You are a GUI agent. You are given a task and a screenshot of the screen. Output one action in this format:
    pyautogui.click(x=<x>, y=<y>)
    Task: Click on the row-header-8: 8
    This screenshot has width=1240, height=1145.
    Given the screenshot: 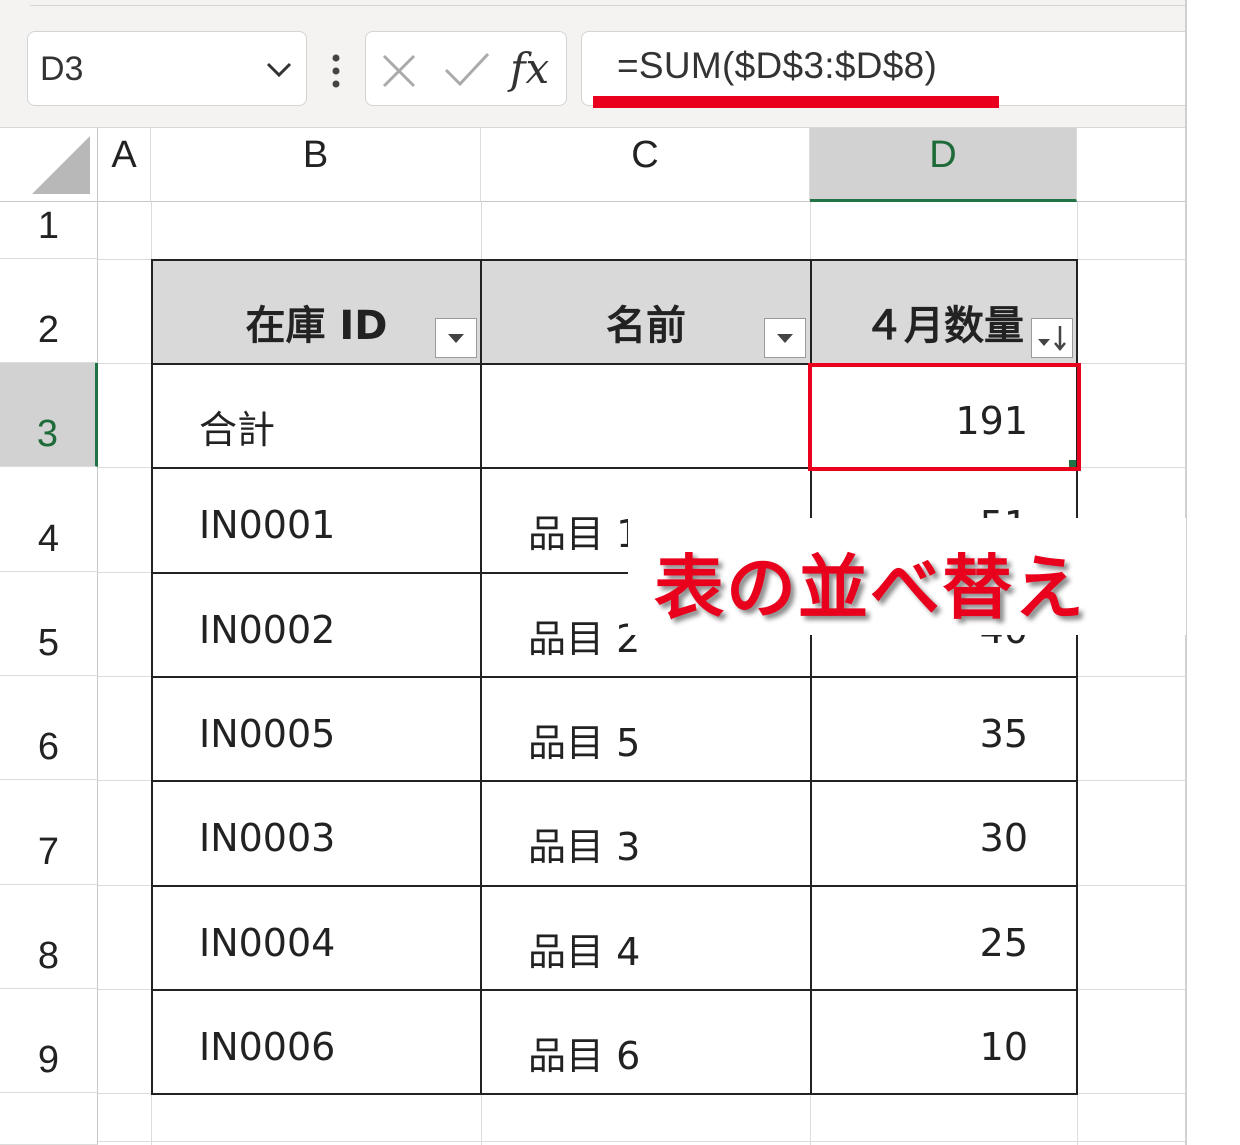 What is the action you would take?
    pyautogui.click(x=49, y=937)
    